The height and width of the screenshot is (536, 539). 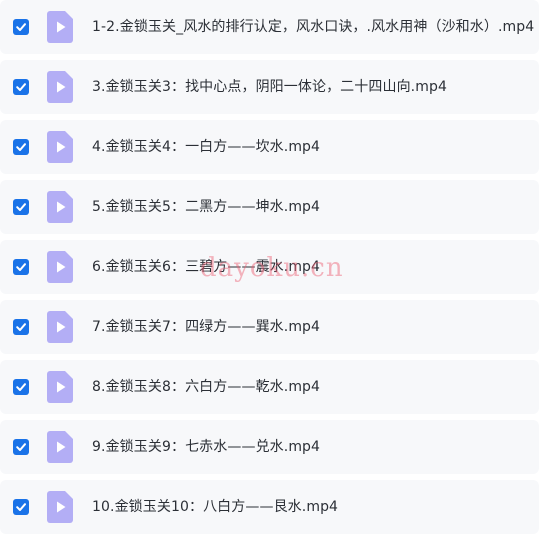 I want to click on file-name: 7.金锁玉关7：四绿方——巽水.mp4, so click(x=206, y=327).